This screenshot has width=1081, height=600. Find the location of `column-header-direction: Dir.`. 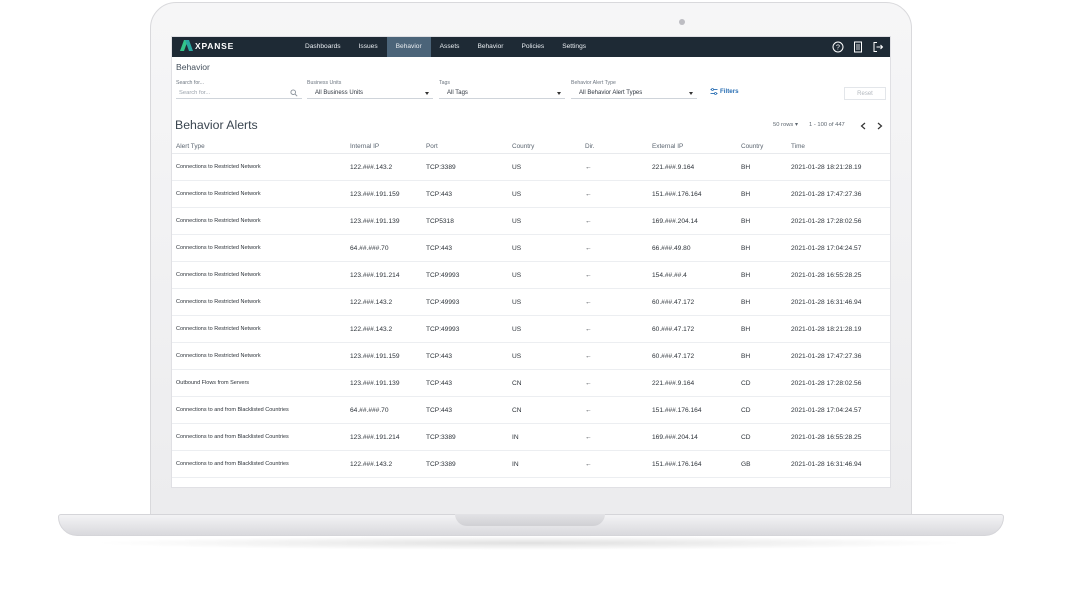

column-header-direction: Dir. is located at coordinates (618, 147).